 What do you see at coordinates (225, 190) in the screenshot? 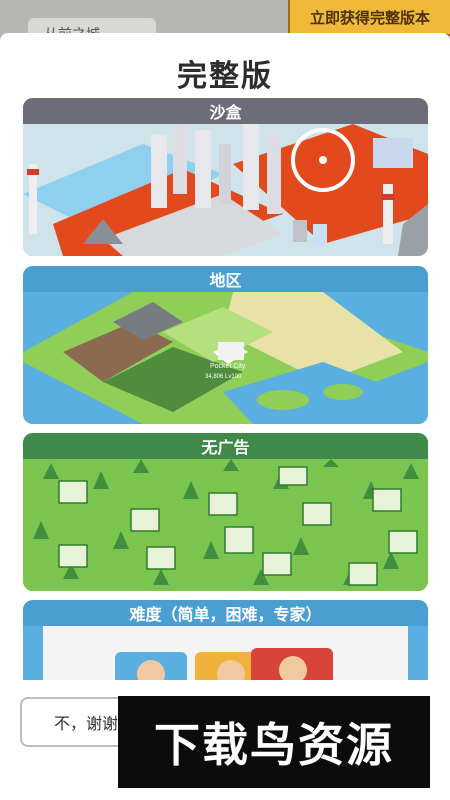
I see `city-illustration` at bounding box center [225, 190].